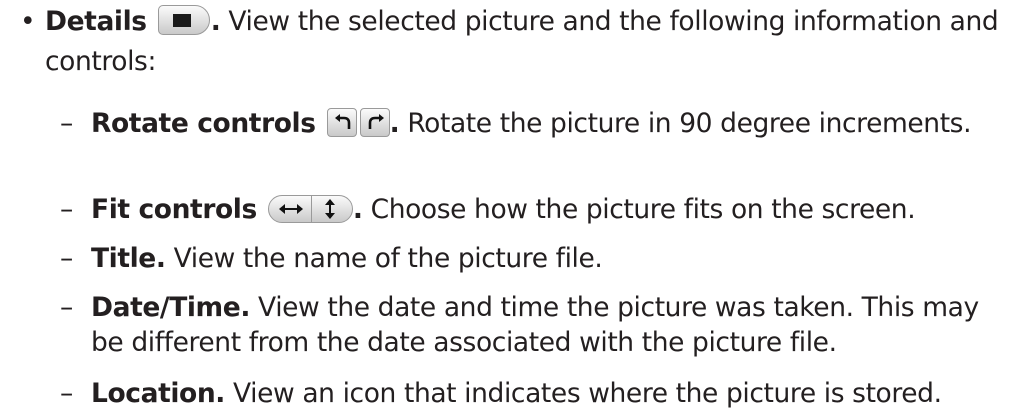 The image size is (1019, 418). What do you see at coordinates (341, 122) in the screenshot?
I see `rotate-left-icon` at bounding box center [341, 122].